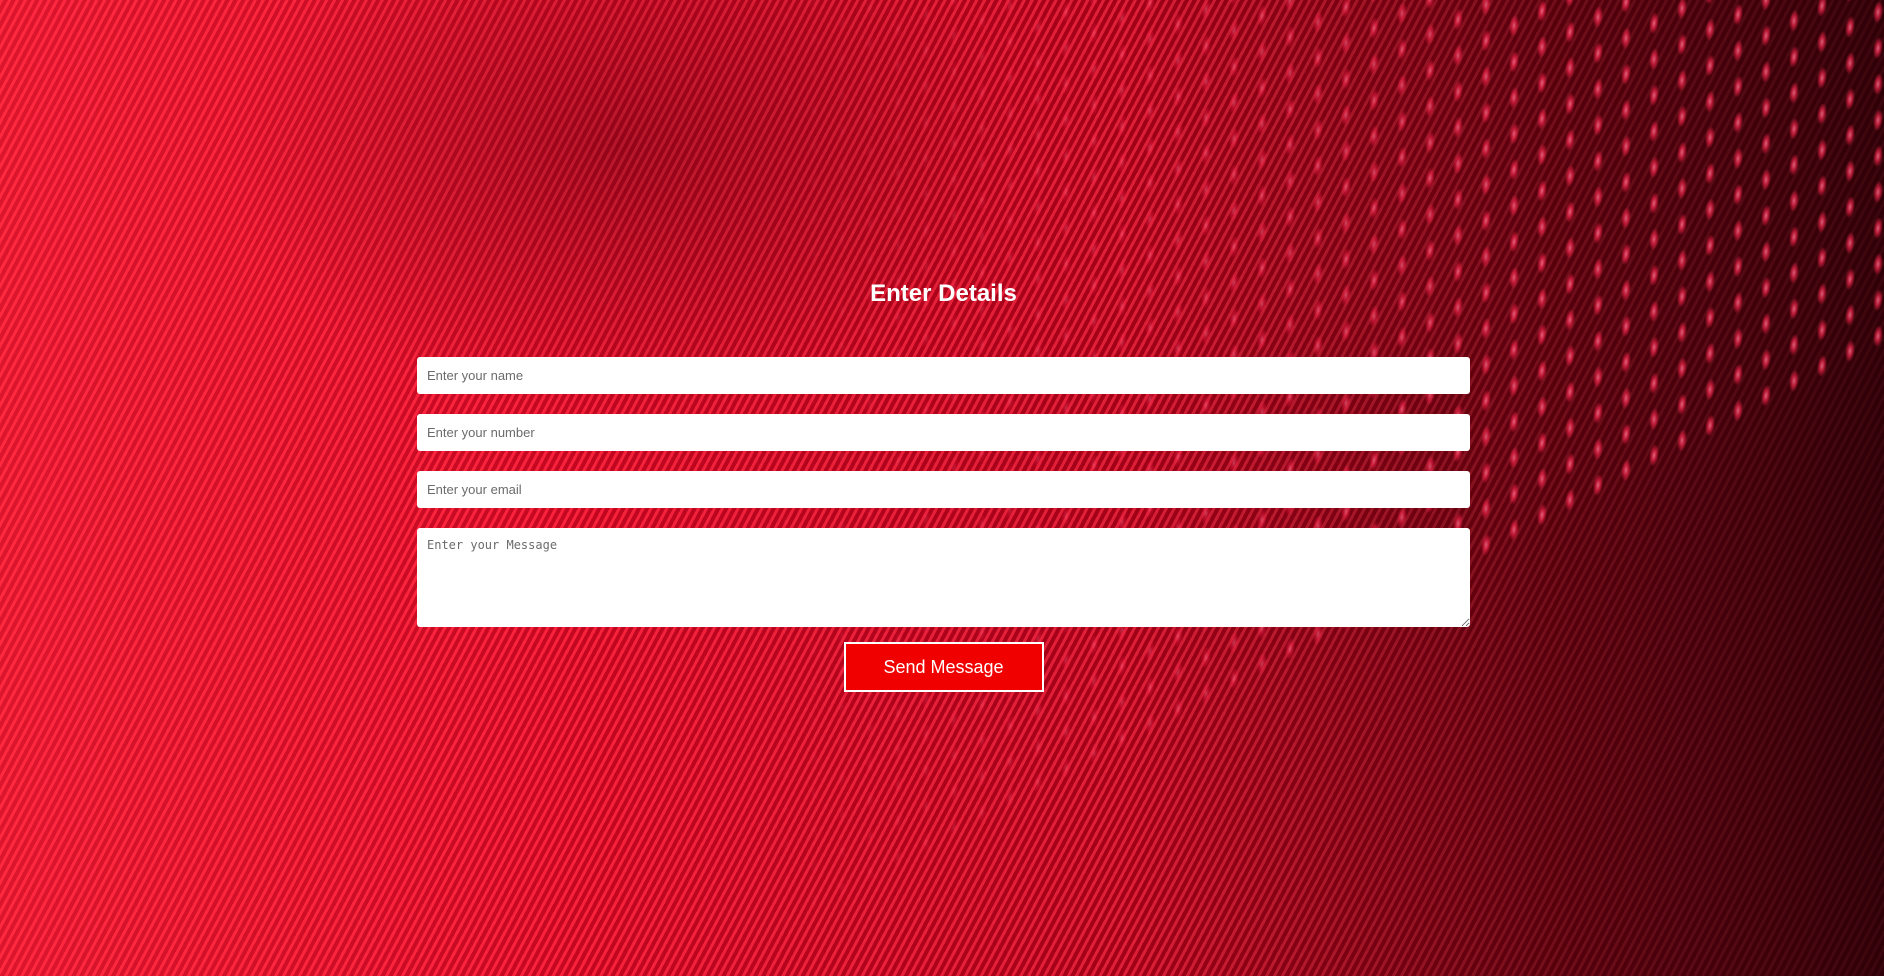  What do you see at coordinates (943, 432) in the screenshot?
I see `number-input` at bounding box center [943, 432].